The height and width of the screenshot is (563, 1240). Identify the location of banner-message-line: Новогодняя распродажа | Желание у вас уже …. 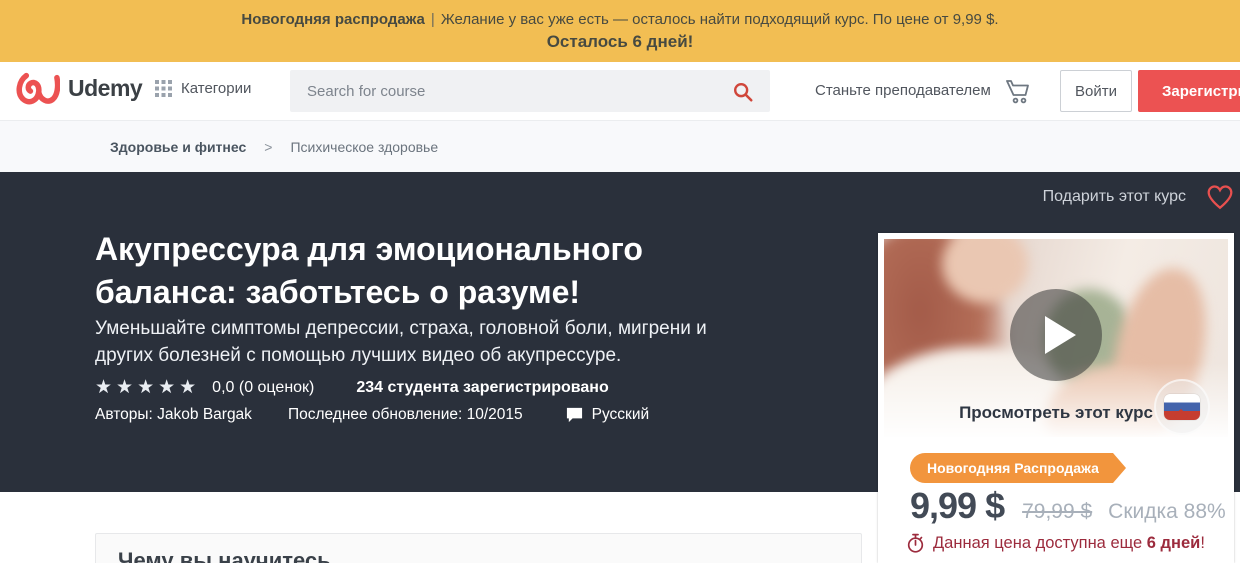
(619, 19).